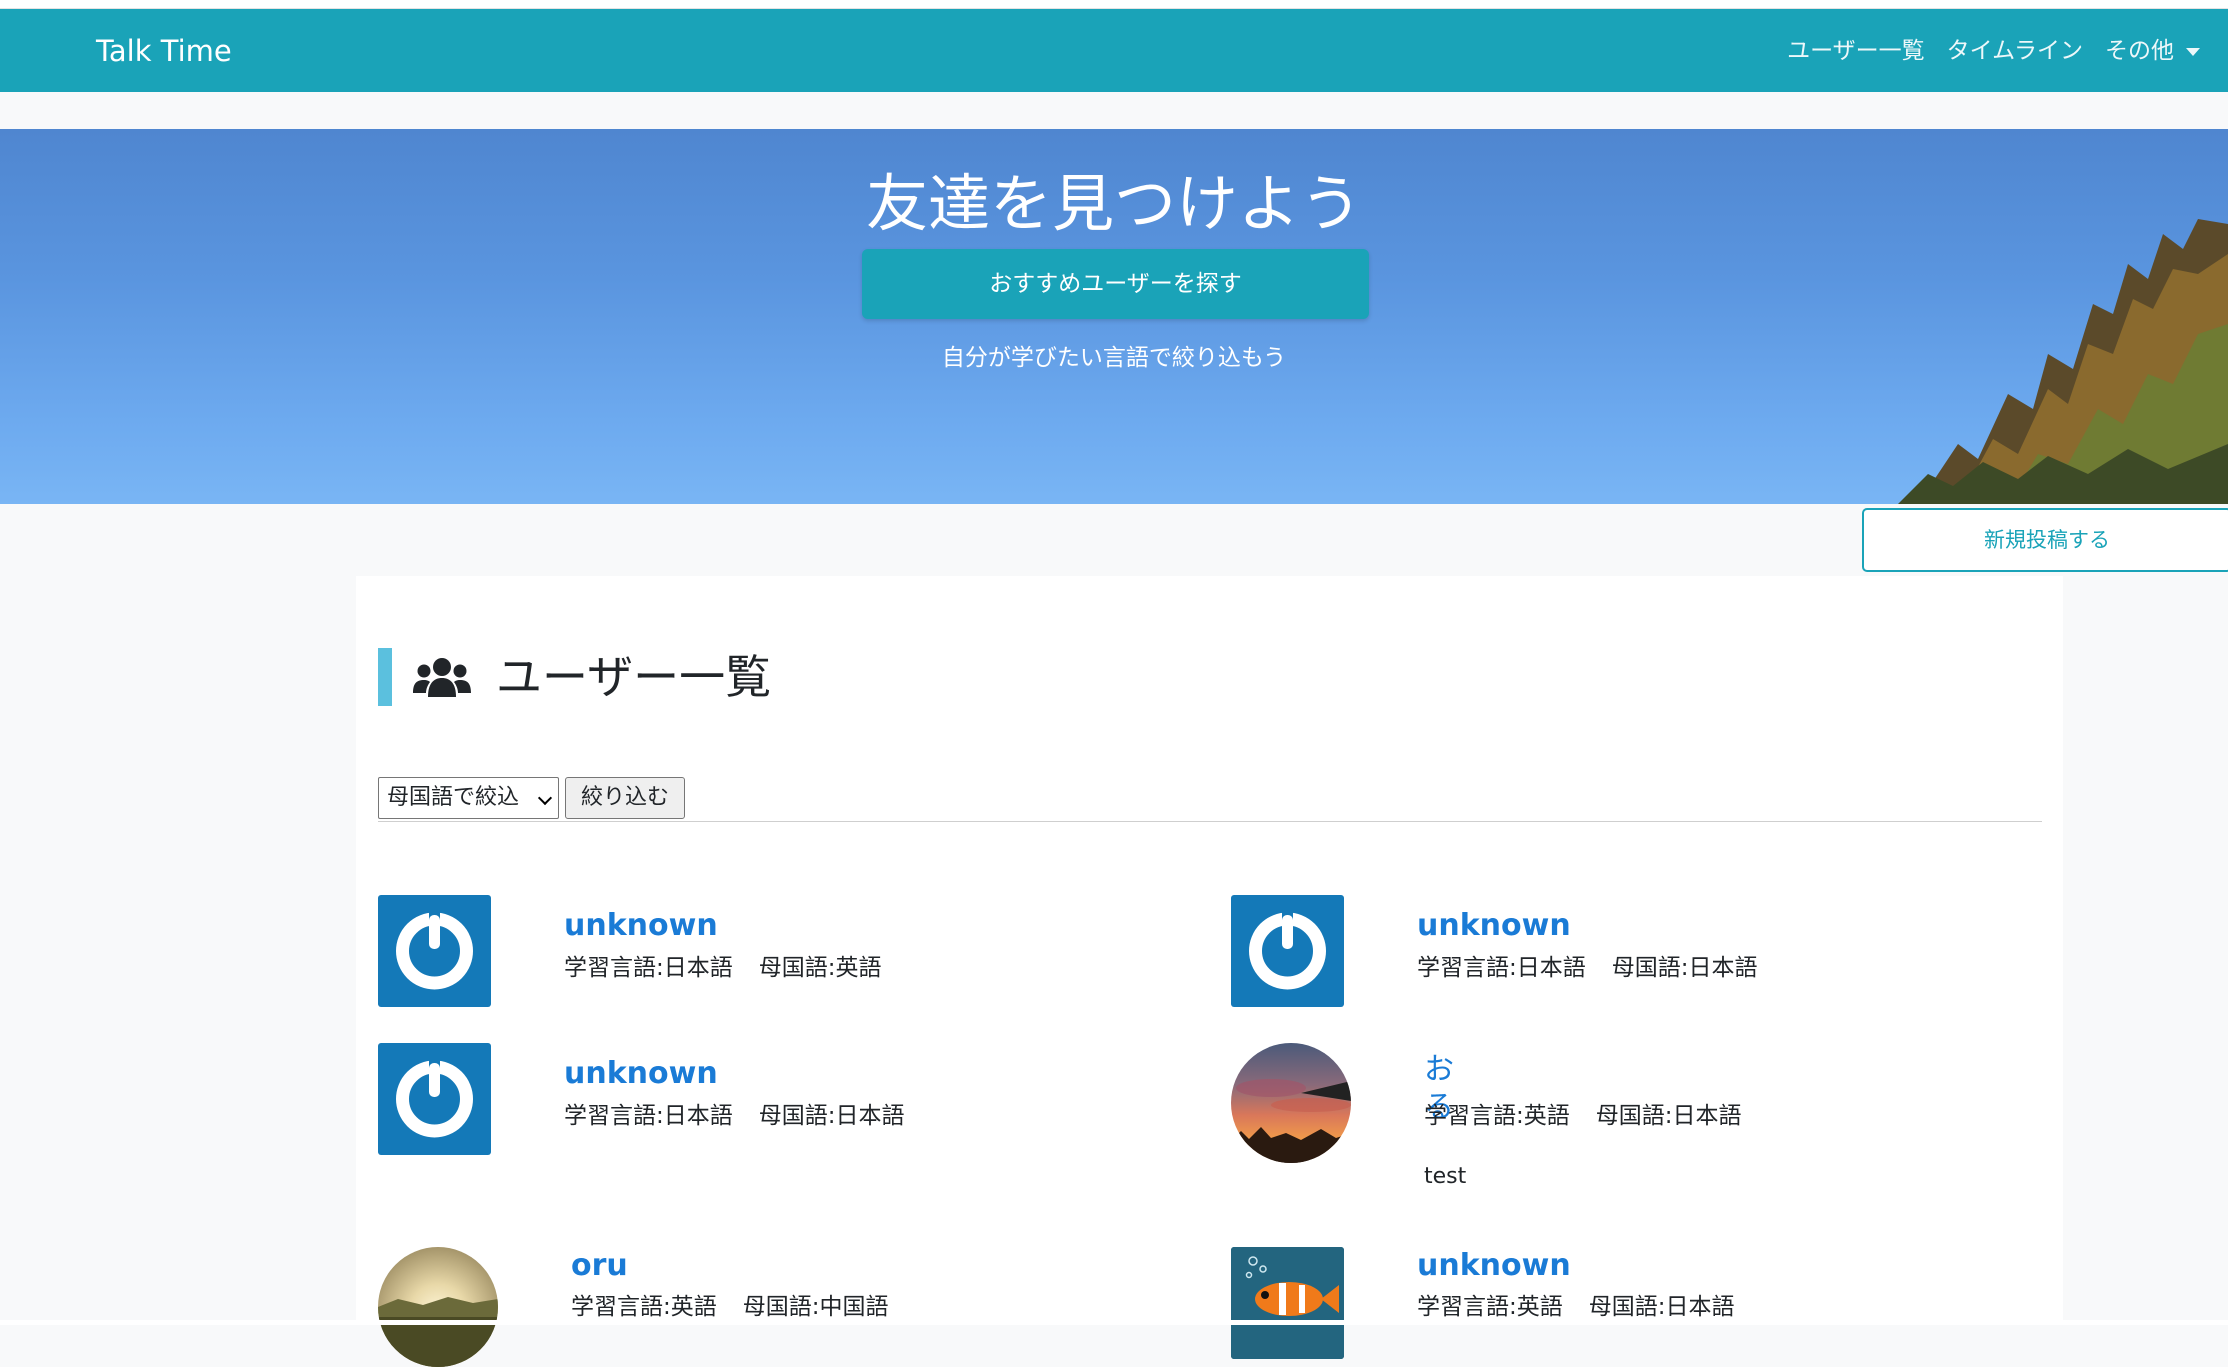 This screenshot has width=2228, height=1367. Describe the element at coordinates (1210, 821) in the screenshot. I see `divider` at that location.